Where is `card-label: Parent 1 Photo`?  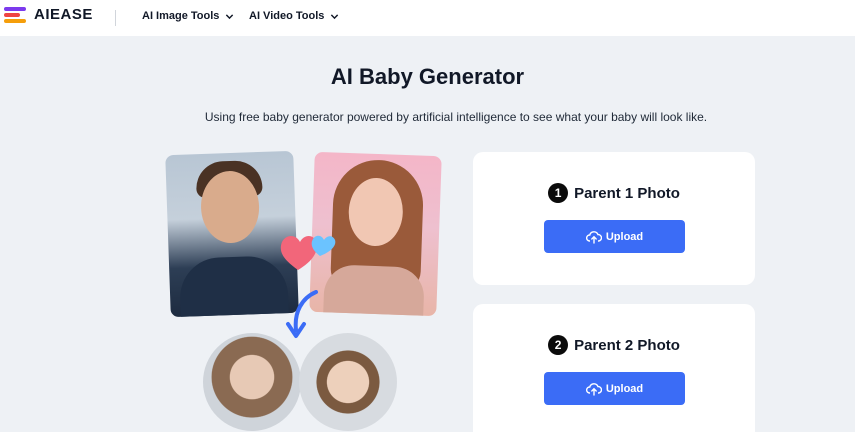
card-label: Parent 1 Photo is located at coordinates (627, 193).